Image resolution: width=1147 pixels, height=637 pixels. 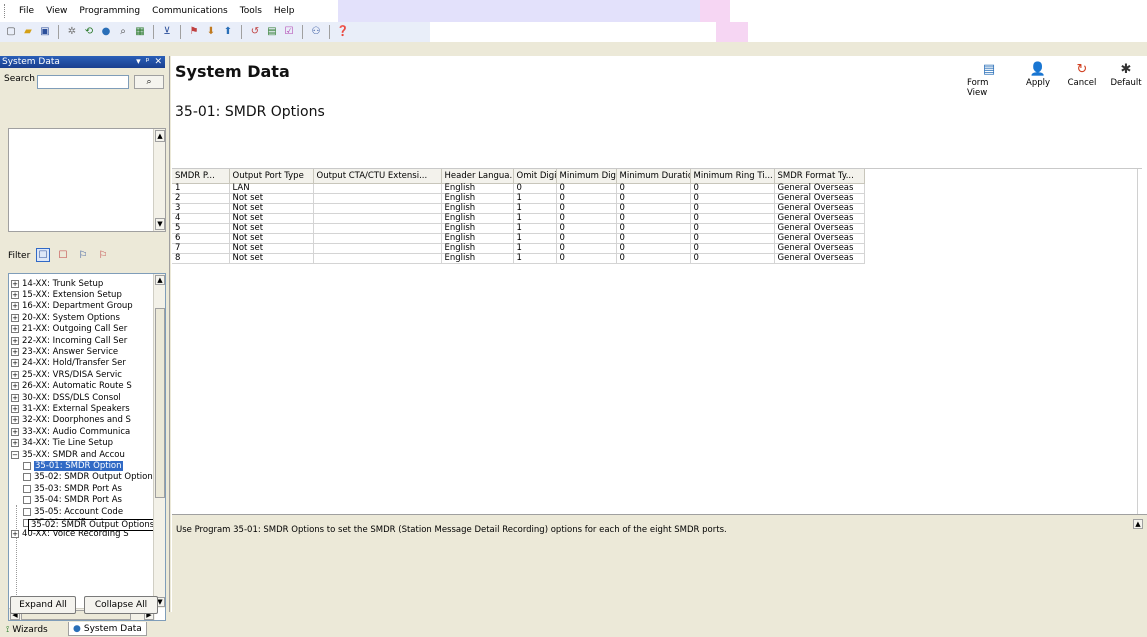 I want to click on tree-child-item: 35-01: SMDR Option, so click(x=73, y=465).